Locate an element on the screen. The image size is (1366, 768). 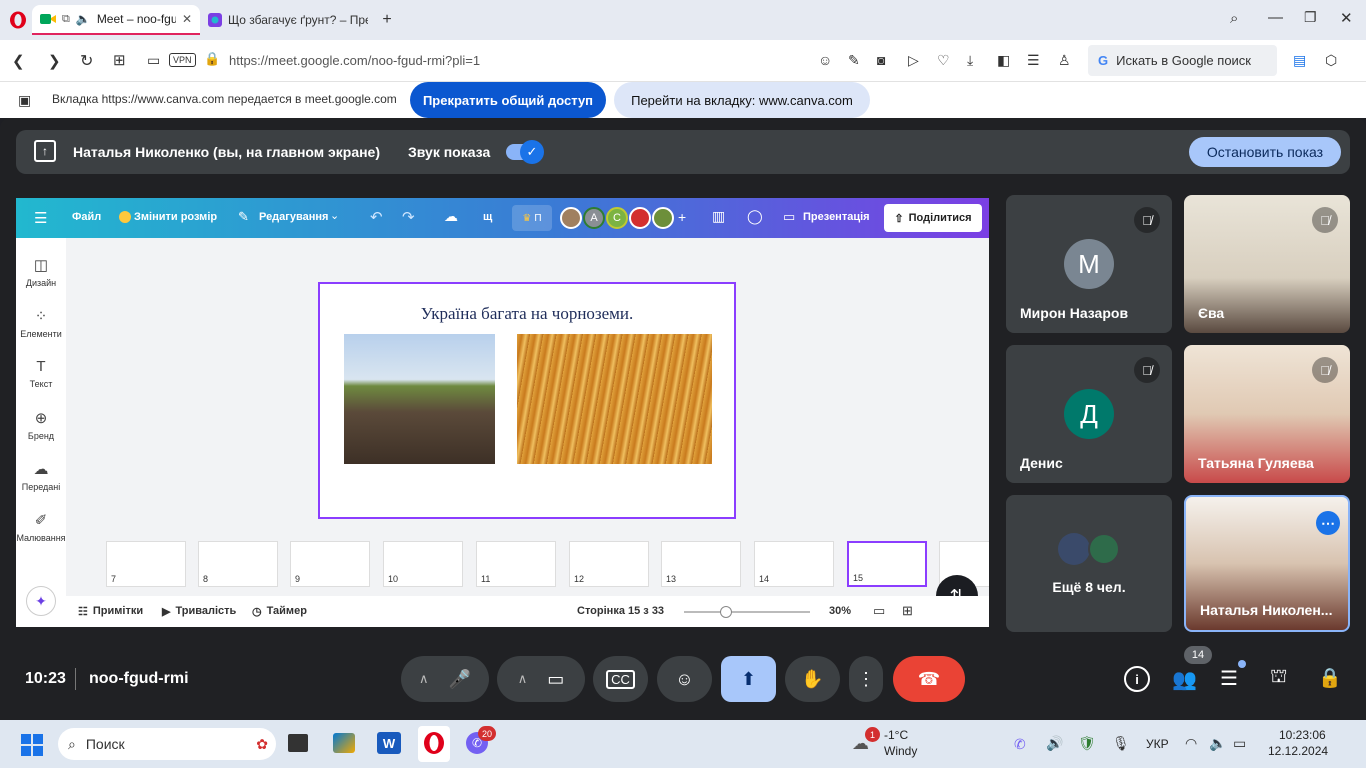
go-to-tab-button: Перейти на вкладку: www.canva.com is located at coordinates (742, 100).